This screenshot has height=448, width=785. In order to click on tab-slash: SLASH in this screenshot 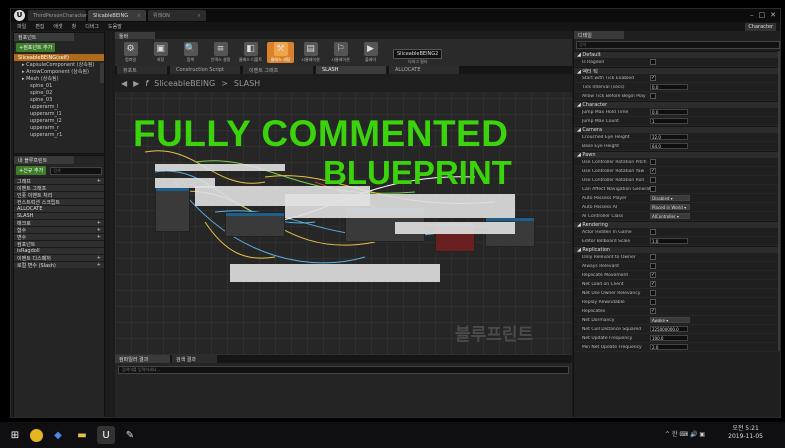, I will do `click(351, 70)`.